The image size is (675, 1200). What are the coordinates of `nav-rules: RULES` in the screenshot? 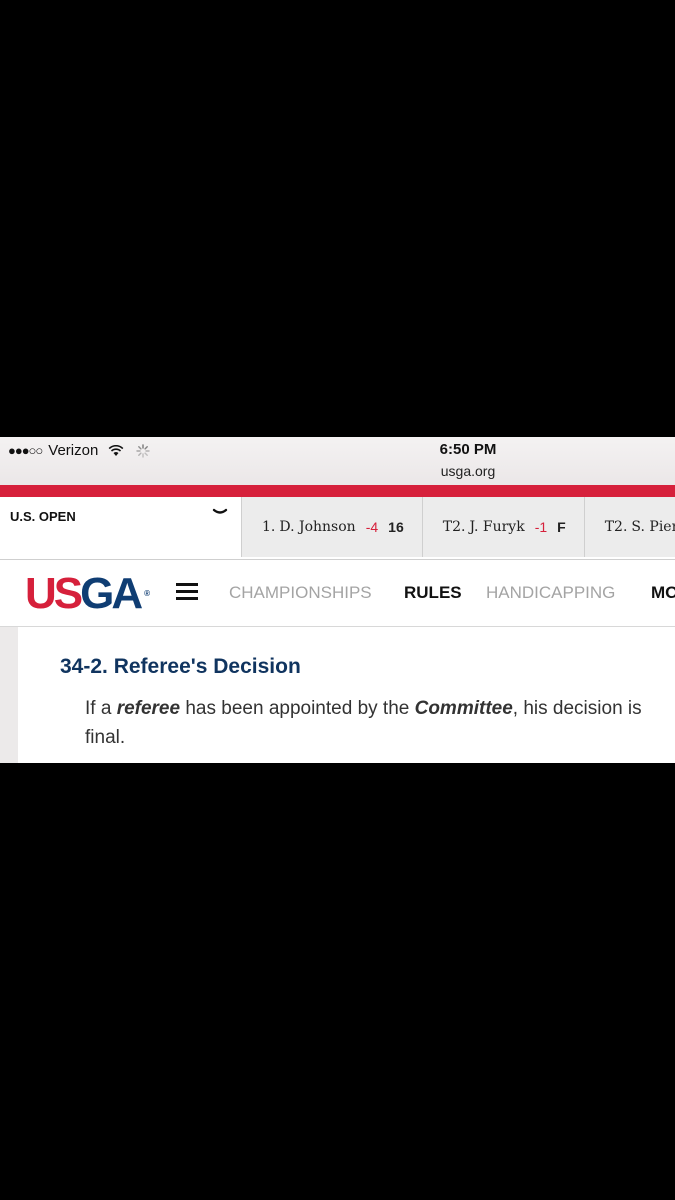 It's located at (433, 593).